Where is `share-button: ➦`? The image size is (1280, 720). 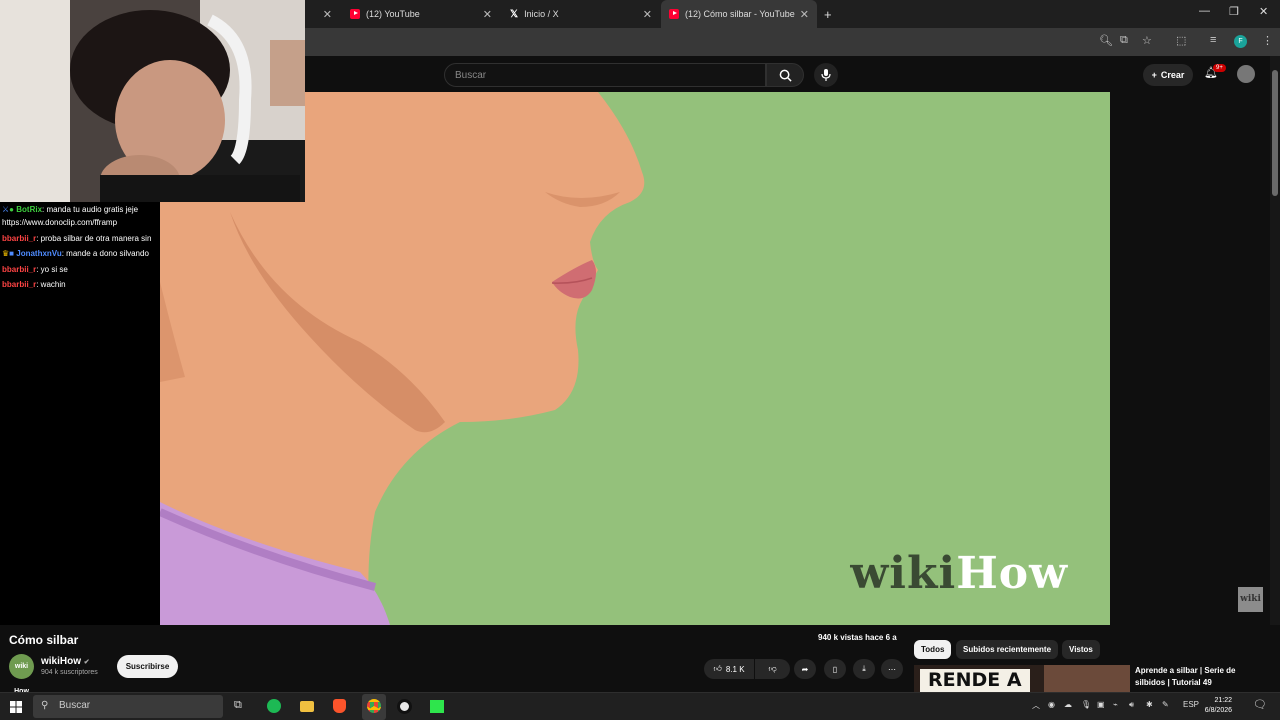 share-button: ➦ is located at coordinates (805, 669).